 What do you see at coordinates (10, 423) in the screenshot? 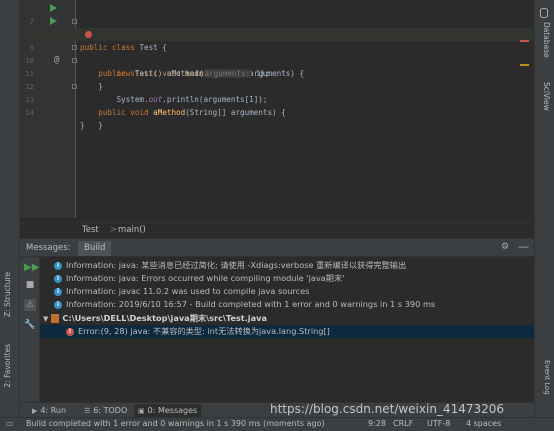
I see `status-icon: ▭` at bounding box center [10, 423].